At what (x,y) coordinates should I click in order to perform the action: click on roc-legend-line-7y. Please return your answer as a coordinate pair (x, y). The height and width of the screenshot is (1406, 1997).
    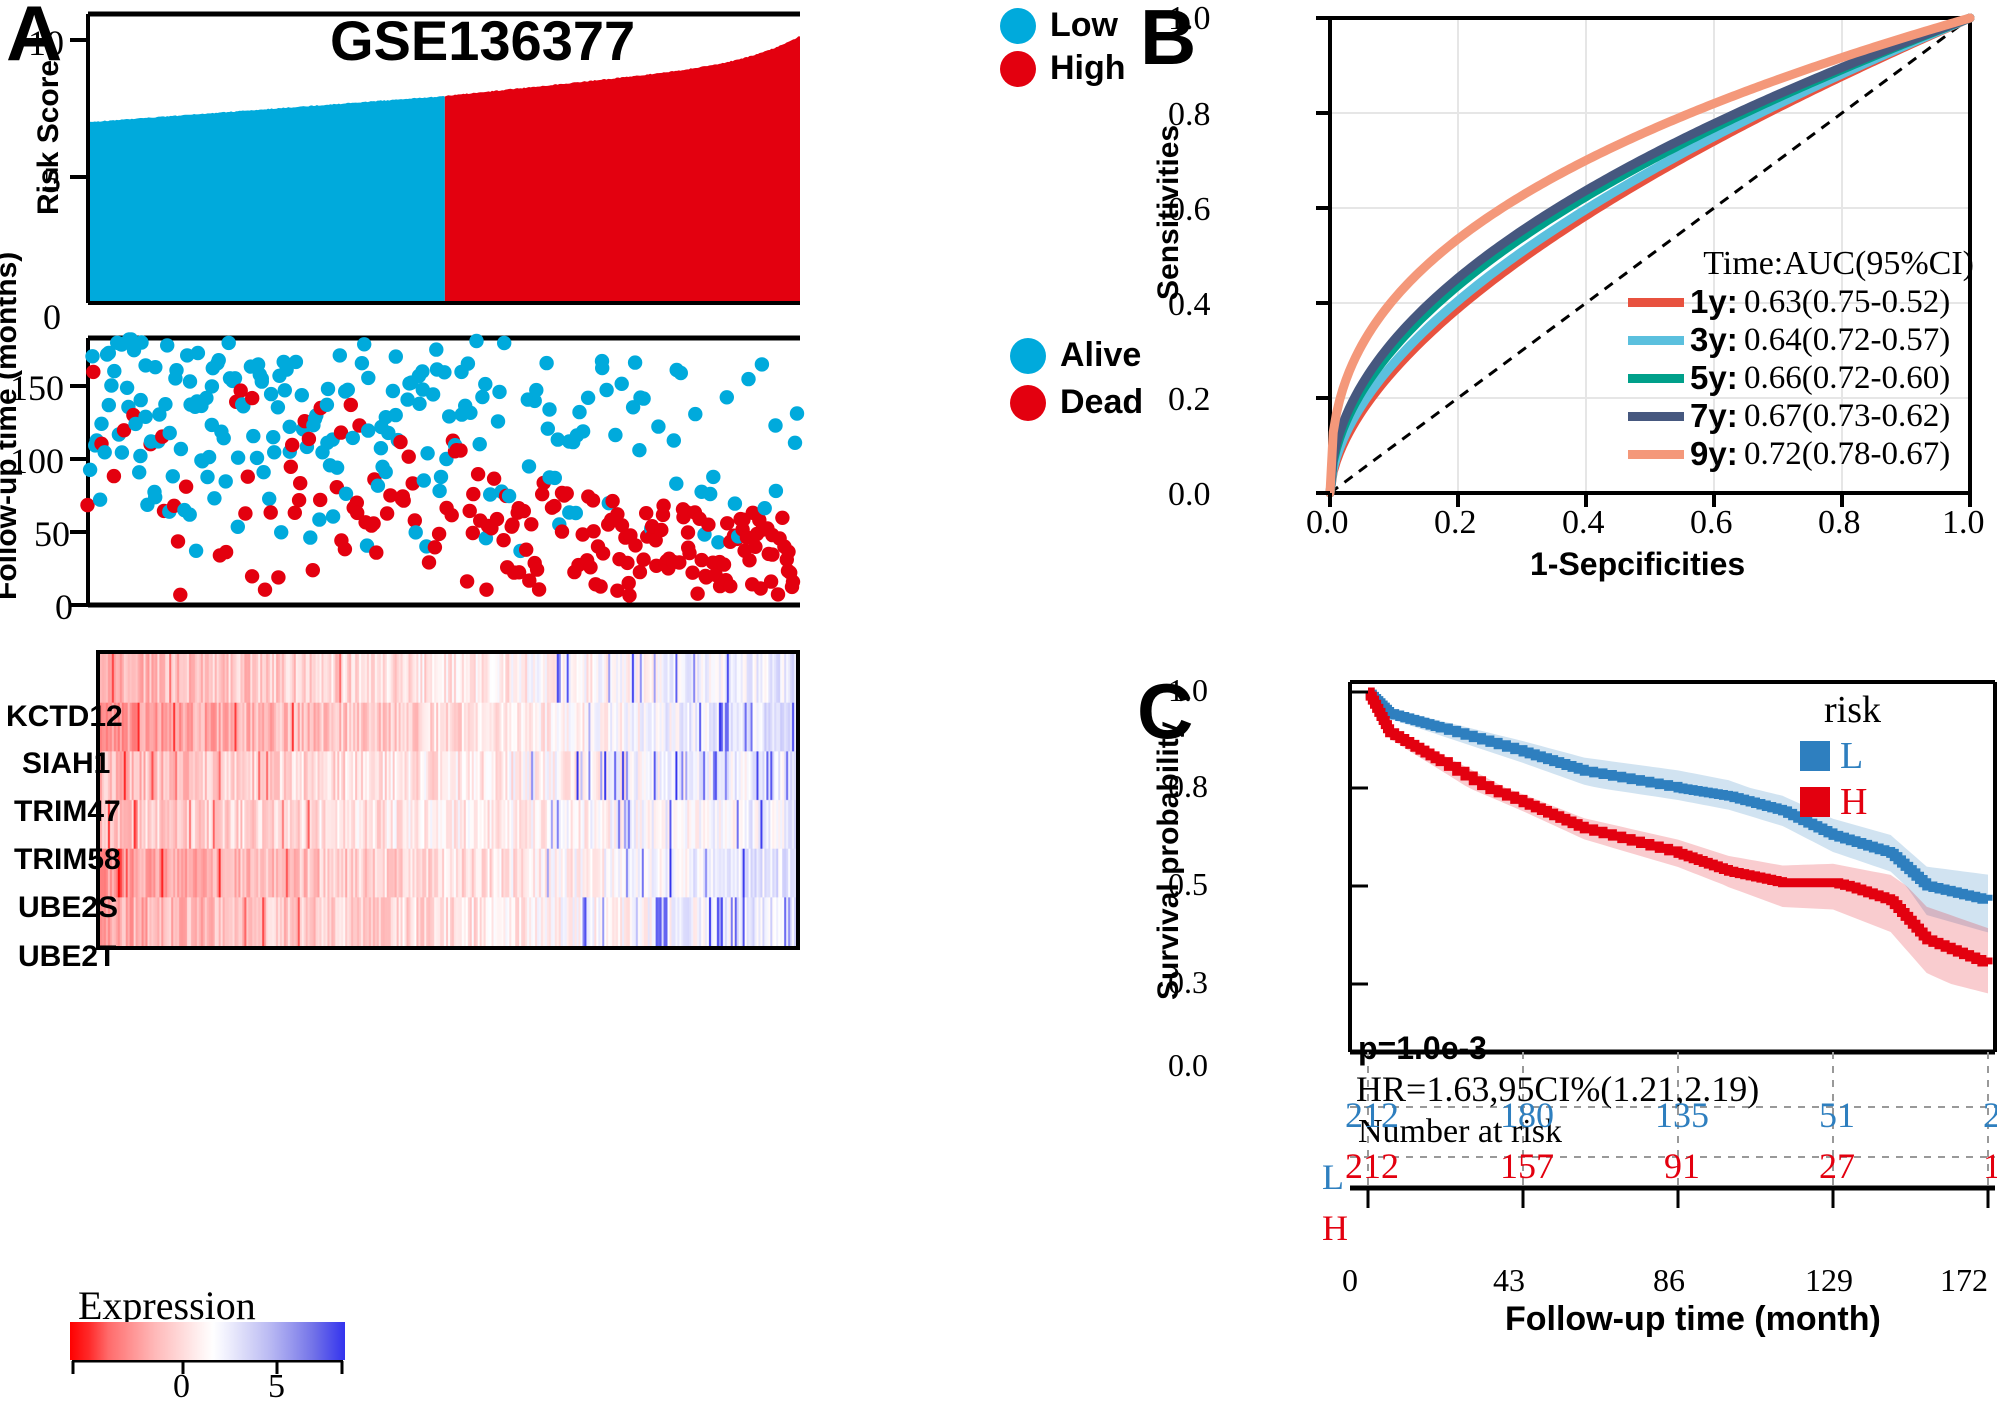
    Looking at the image, I should click on (1656, 416).